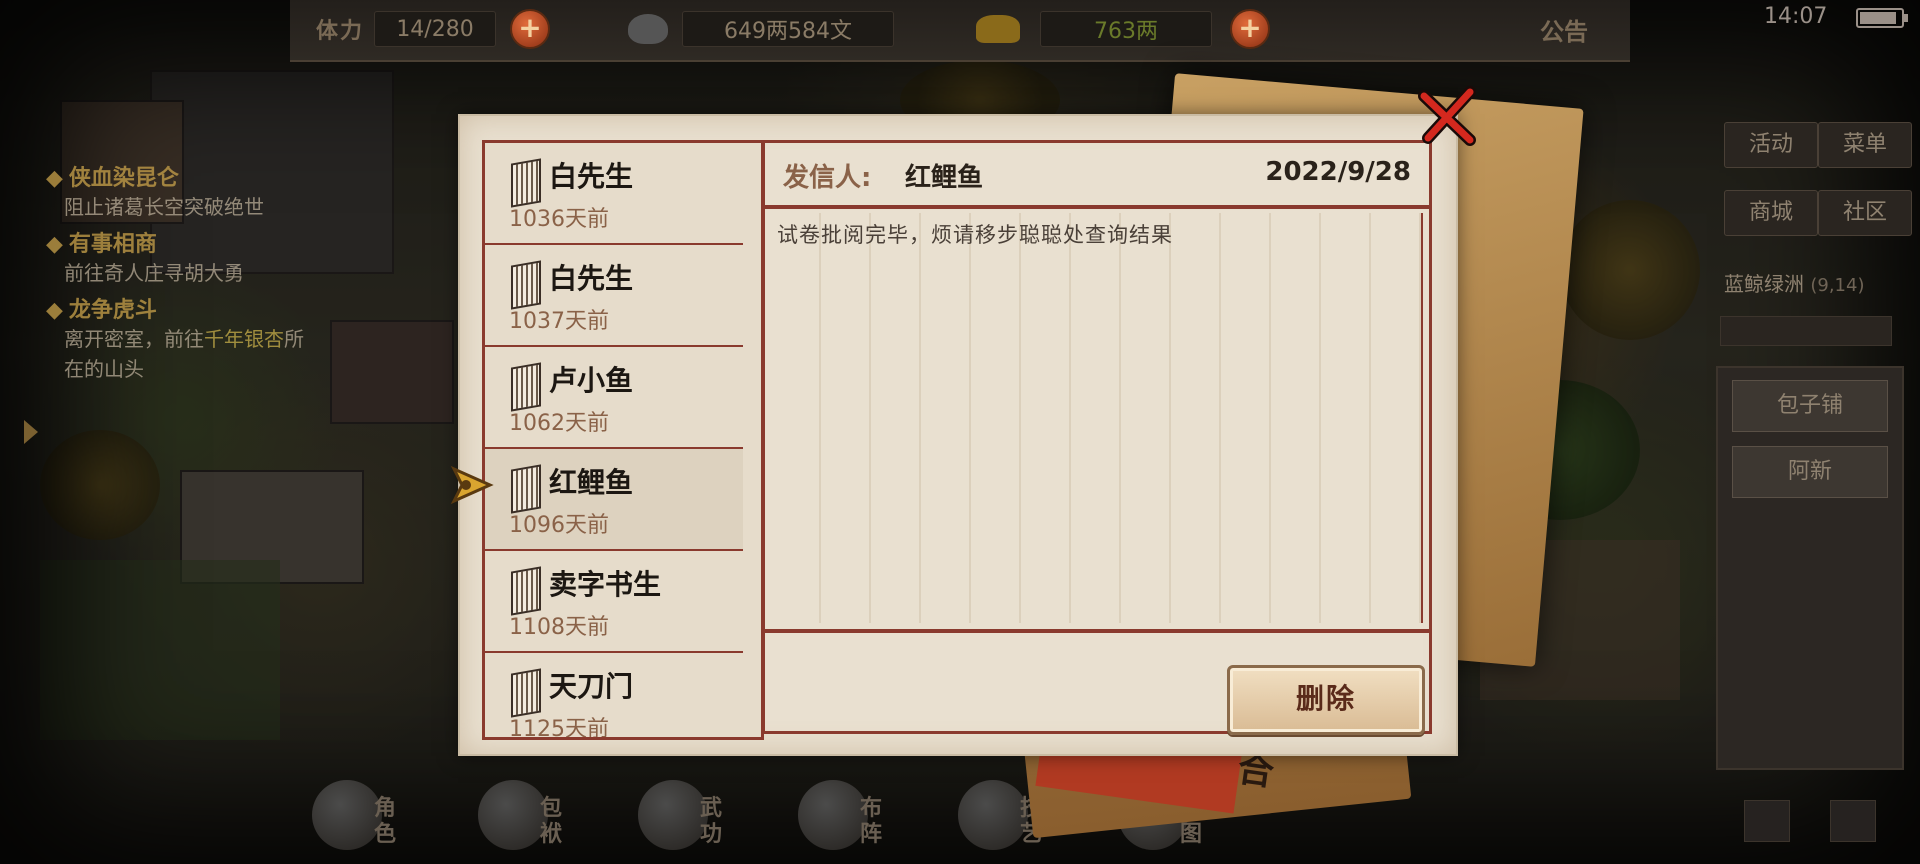 Image resolution: width=1920 pixels, height=864 pixels. Describe the element at coordinates (1448, 116) in the screenshot. I see `close-icon` at that location.